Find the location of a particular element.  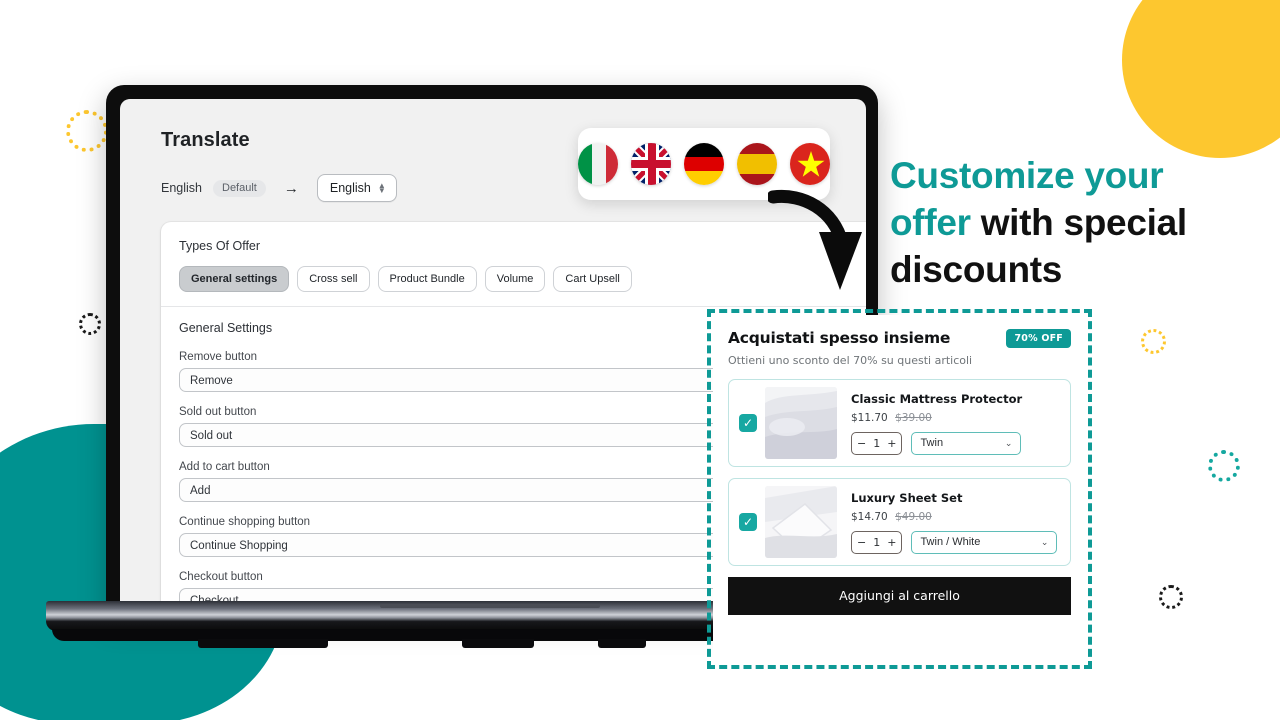

product-price: $11.70 is located at coordinates (869, 417).